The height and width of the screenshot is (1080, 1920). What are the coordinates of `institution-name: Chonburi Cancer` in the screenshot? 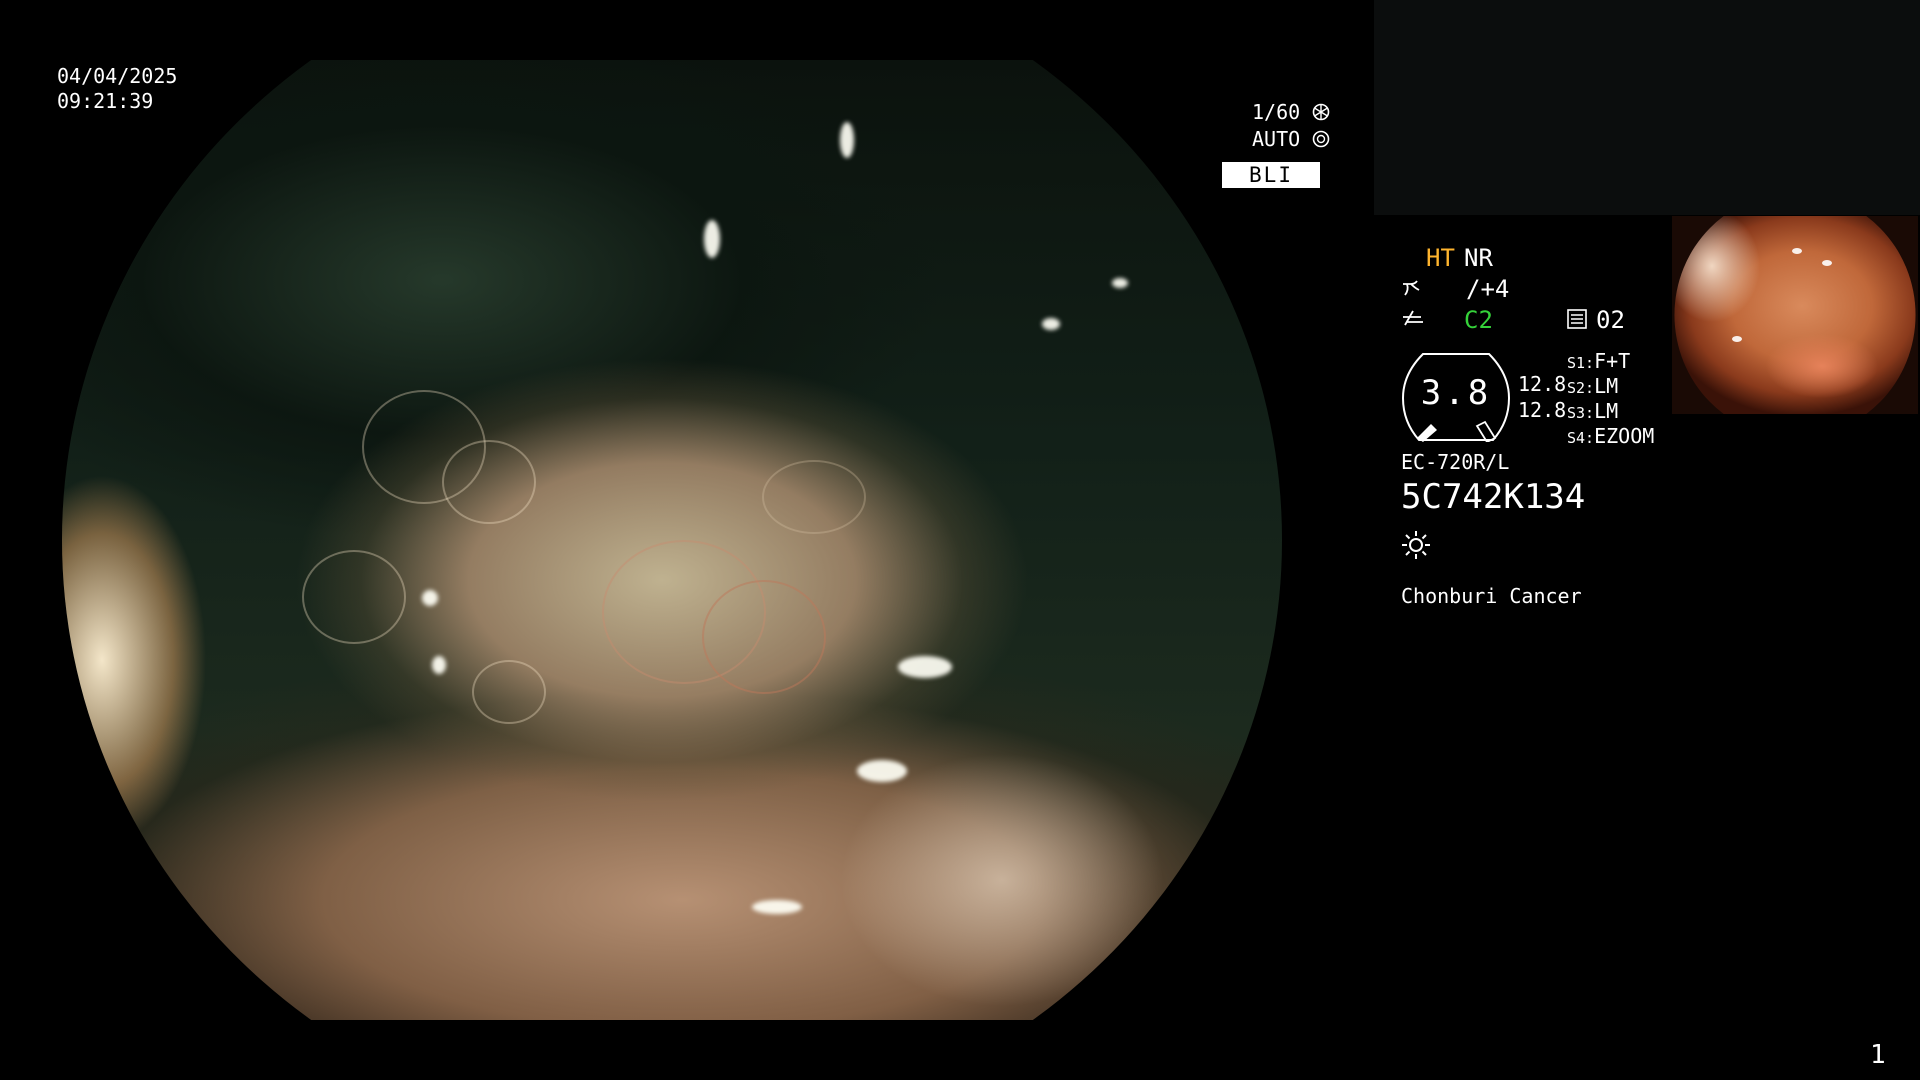 It's located at (1491, 596).